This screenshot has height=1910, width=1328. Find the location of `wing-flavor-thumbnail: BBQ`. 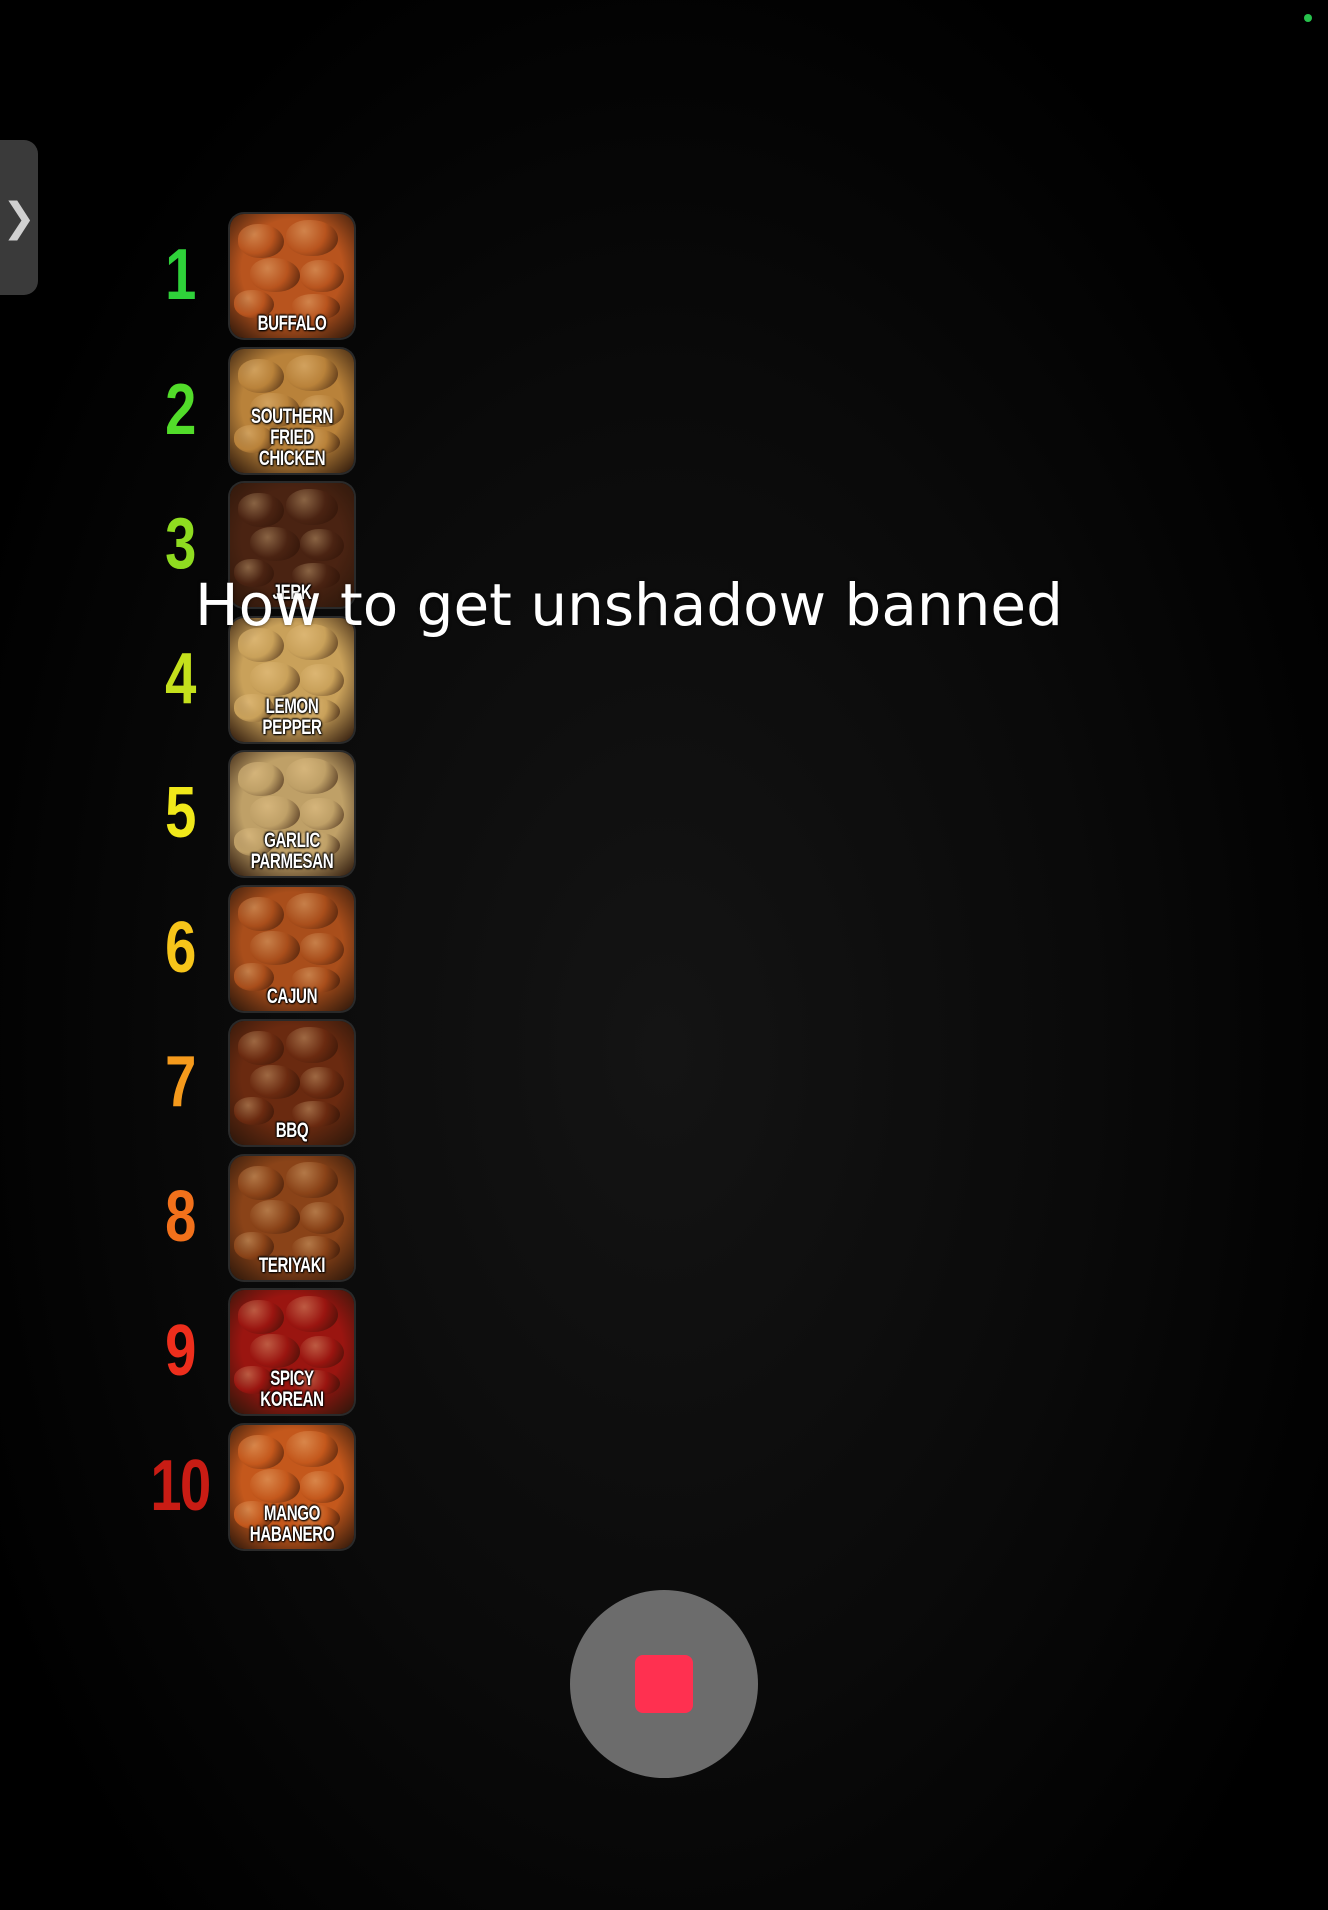

wing-flavor-thumbnail: BBQ is located at coordinates (292, 1083).